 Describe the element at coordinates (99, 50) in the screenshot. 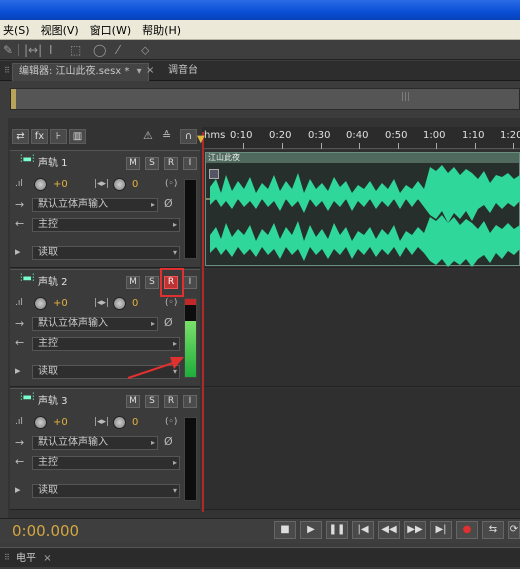

I see `lasso-icon: ◯` at that location.